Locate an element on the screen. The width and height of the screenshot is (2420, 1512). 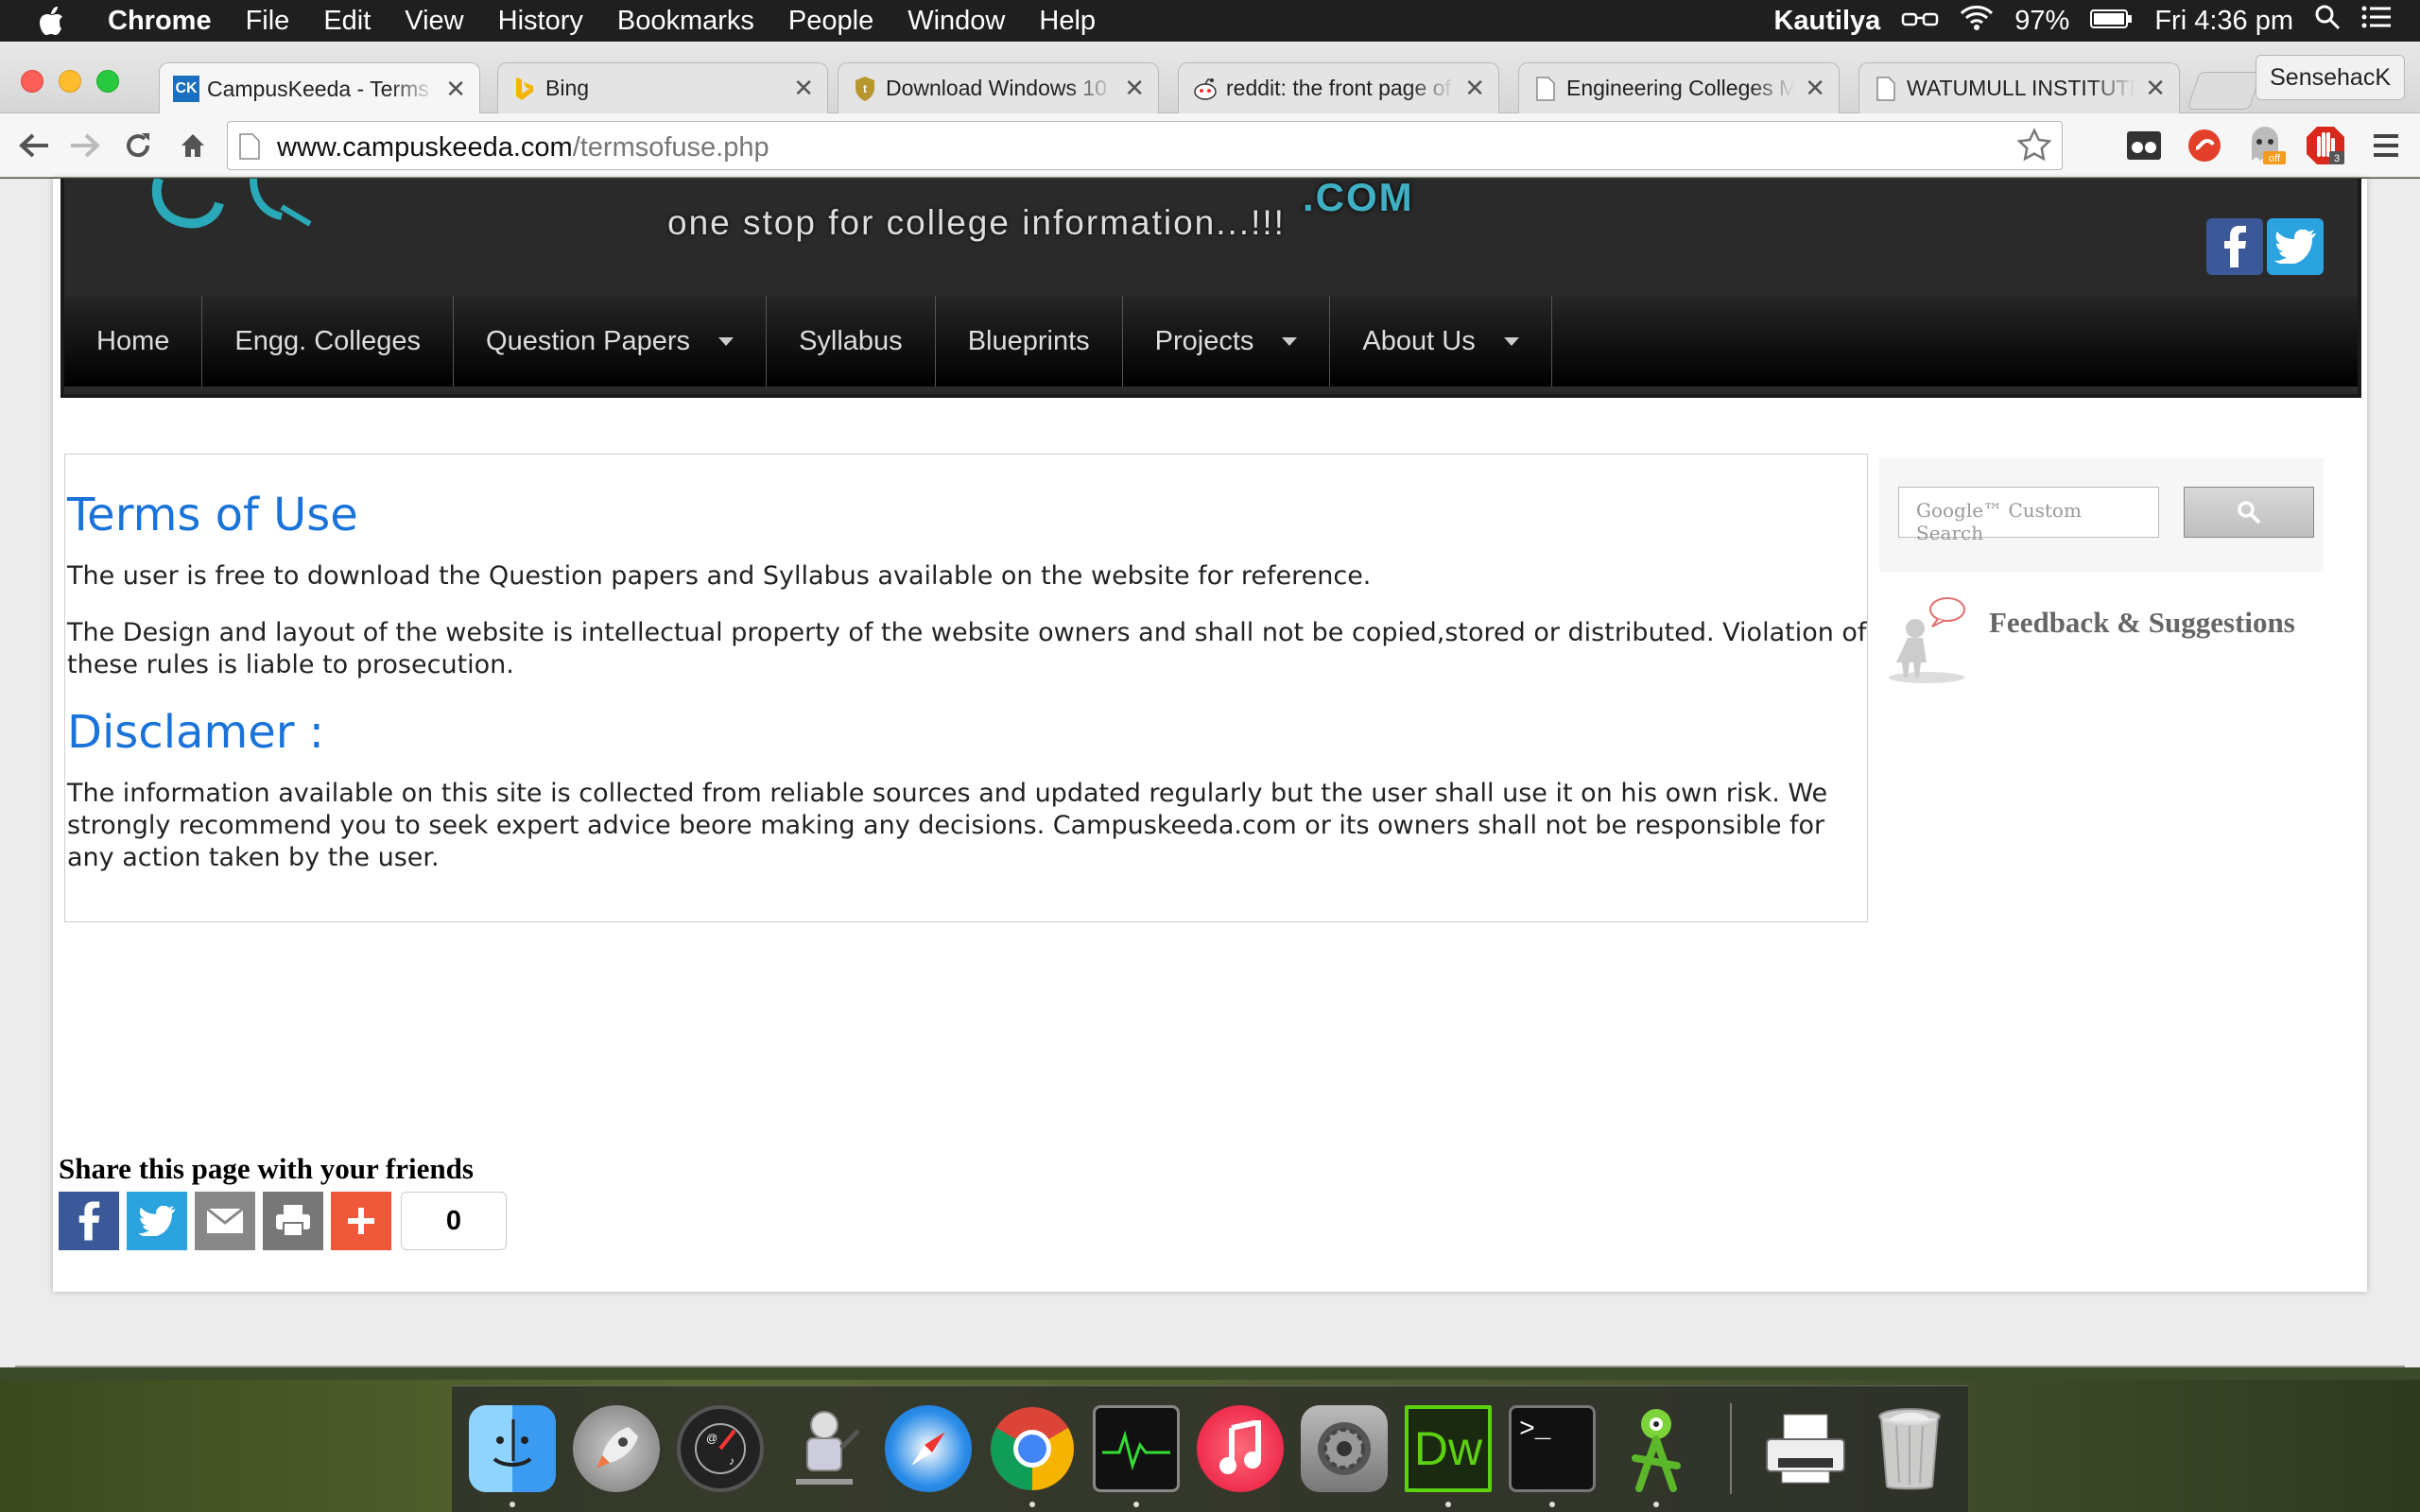
forward-button is located at coordinates (85, 145).